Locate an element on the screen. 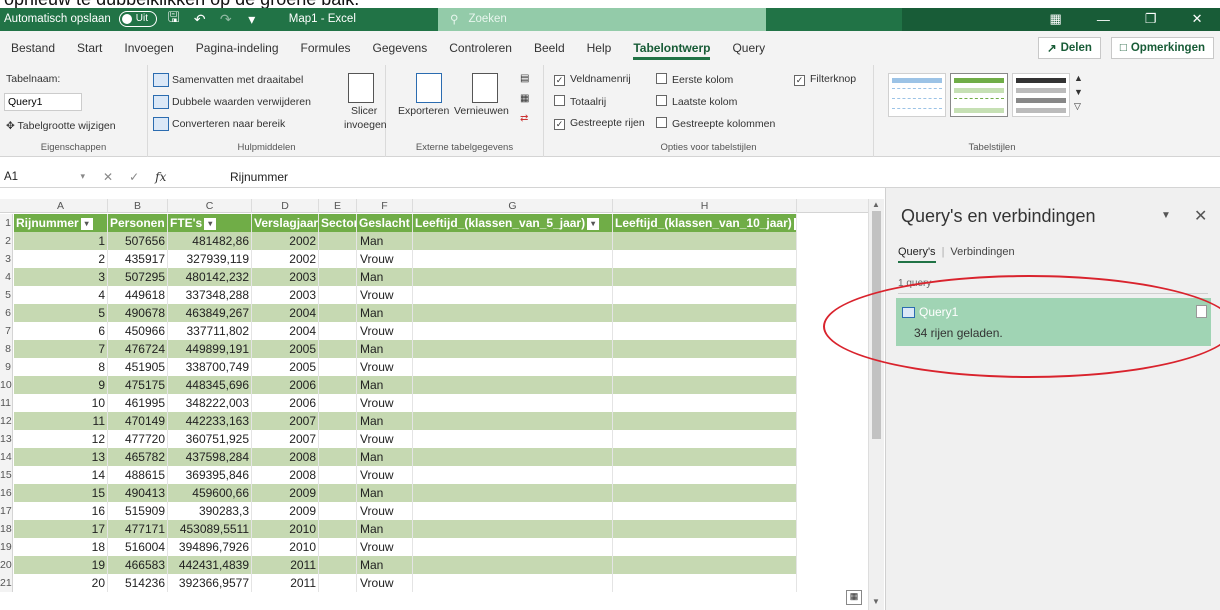  tab-help: Help is located at coordinates (599, 48).